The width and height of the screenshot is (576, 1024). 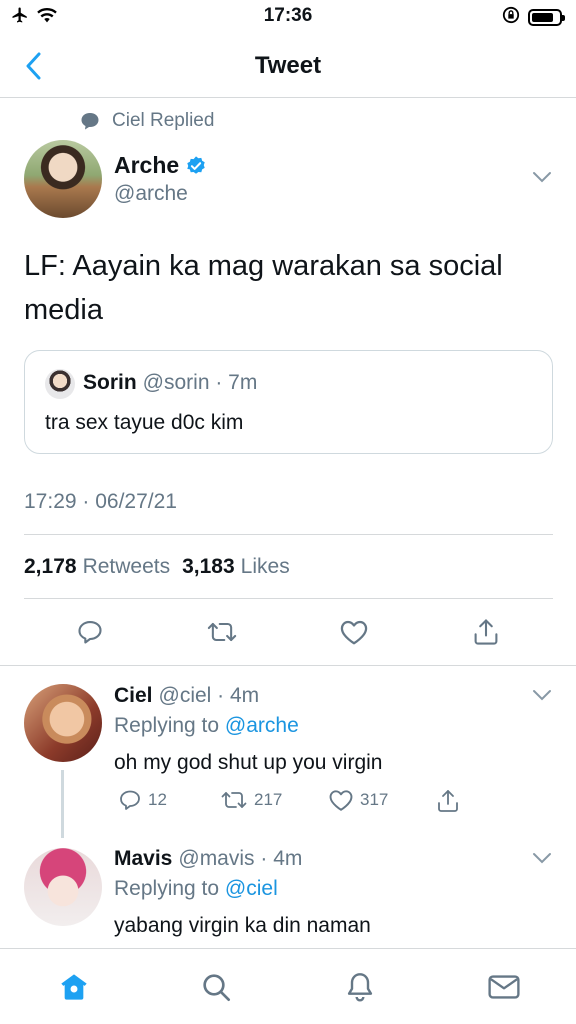 What do you see at coordinates (358, 800) in the screenshot?
I see `like-button: 317` at bounding box center [358, 800].